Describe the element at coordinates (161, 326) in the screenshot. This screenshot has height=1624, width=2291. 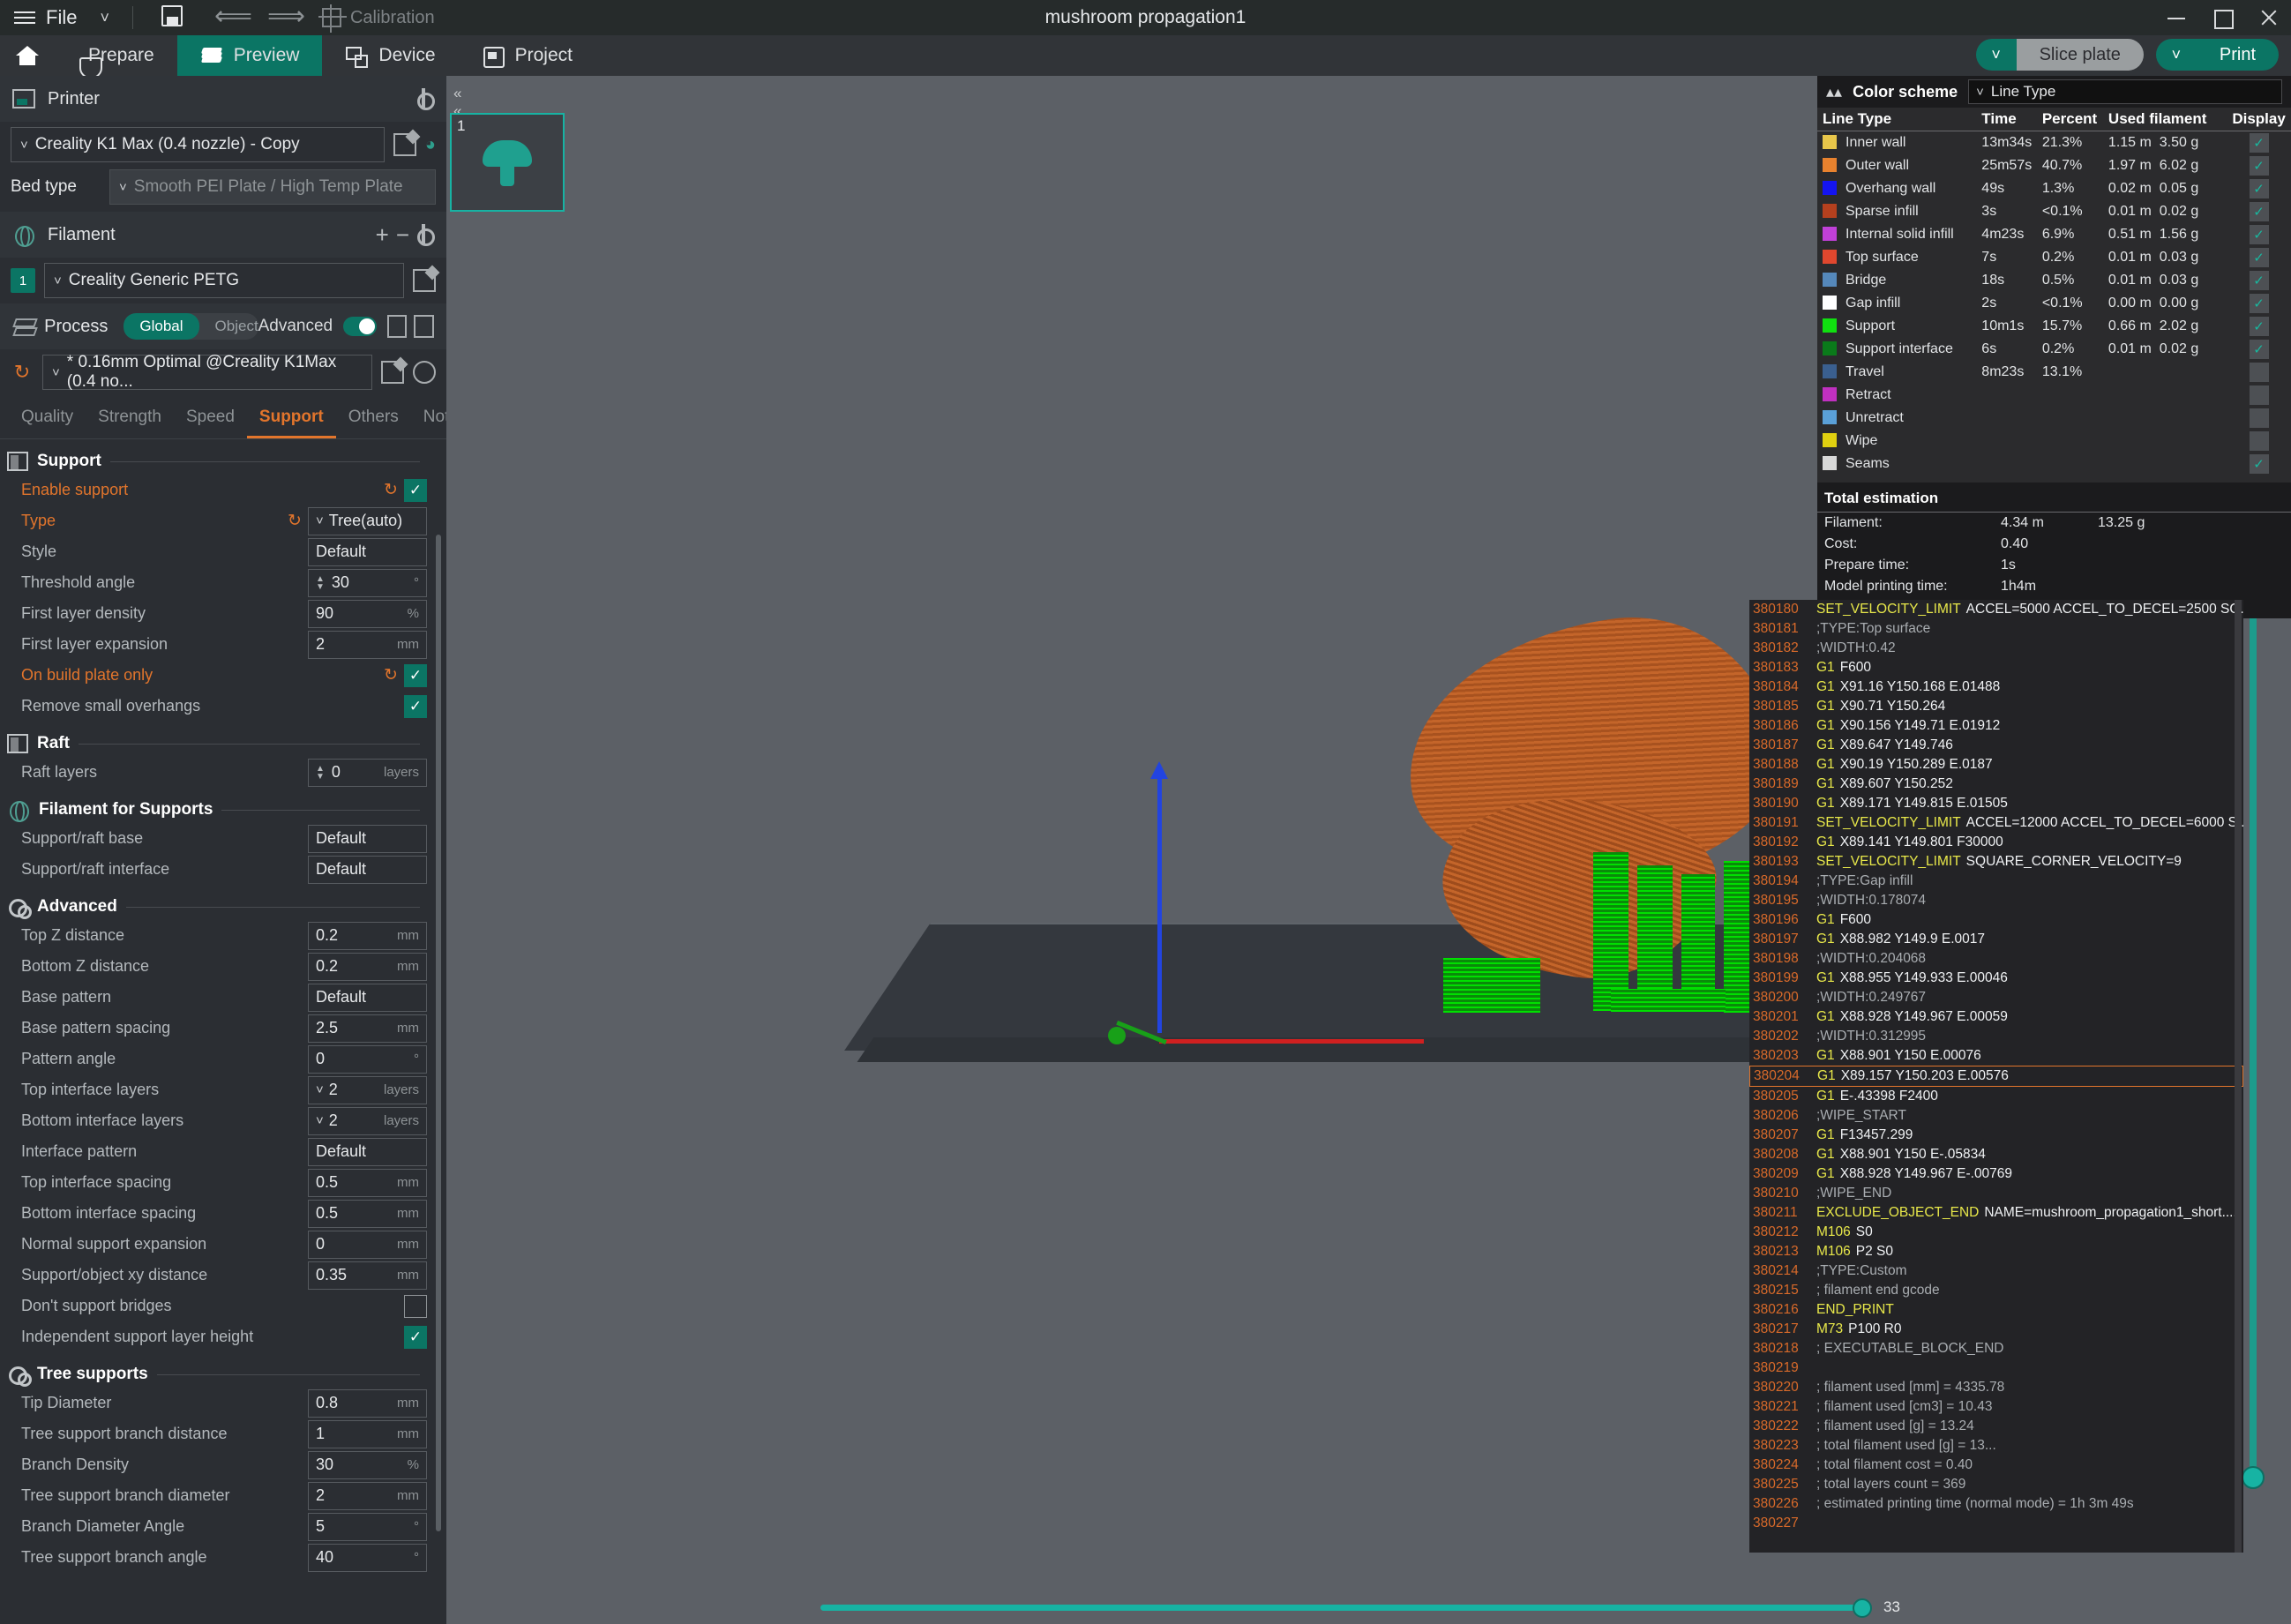
I see `process-scope-global: Global` at that location.